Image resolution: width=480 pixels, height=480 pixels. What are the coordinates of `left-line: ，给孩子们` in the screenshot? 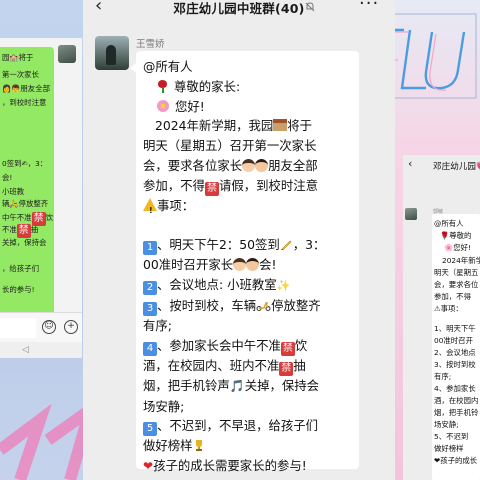 It's located at (20, 268).